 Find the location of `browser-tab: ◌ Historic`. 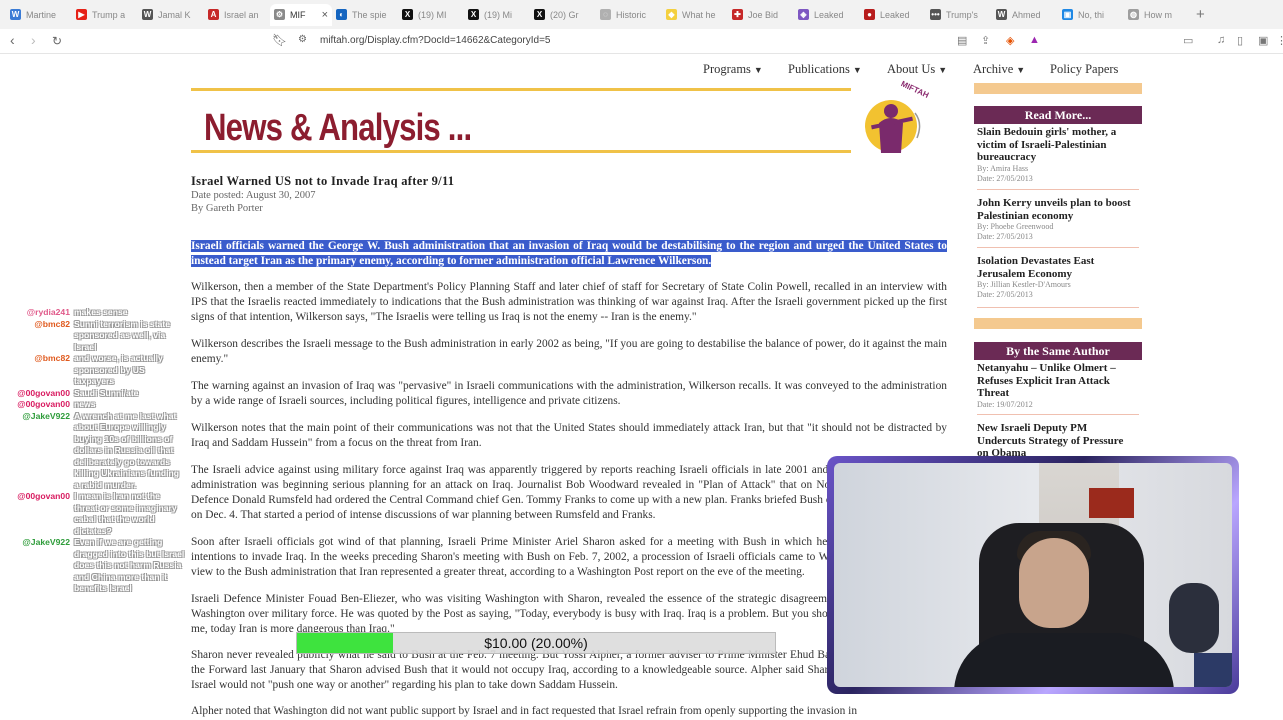

browser-tab: ◌ Historic is located at coordinates (629, 15).